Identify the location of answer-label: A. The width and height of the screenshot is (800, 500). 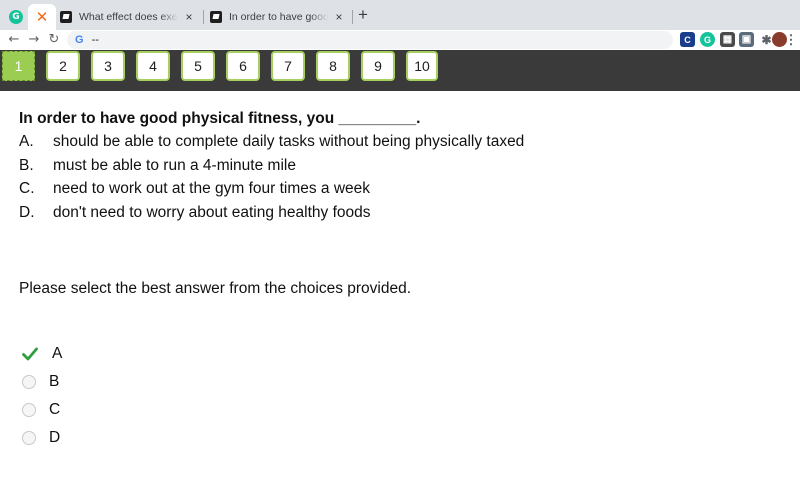
(57, 353).